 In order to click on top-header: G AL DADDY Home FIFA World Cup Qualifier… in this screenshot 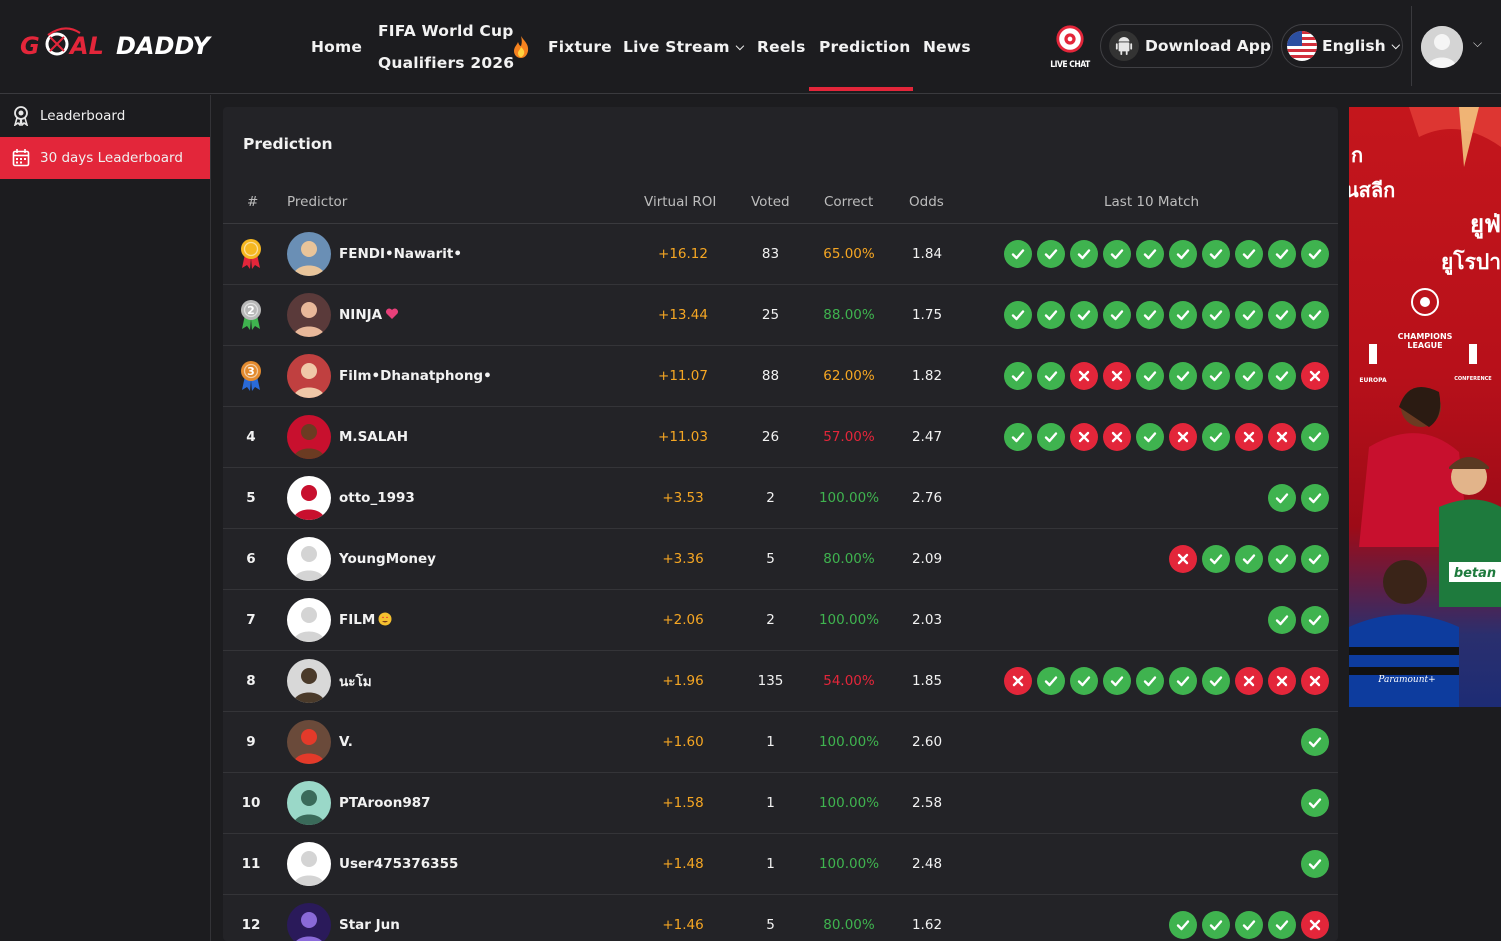, I will do `click(750, 47)`.